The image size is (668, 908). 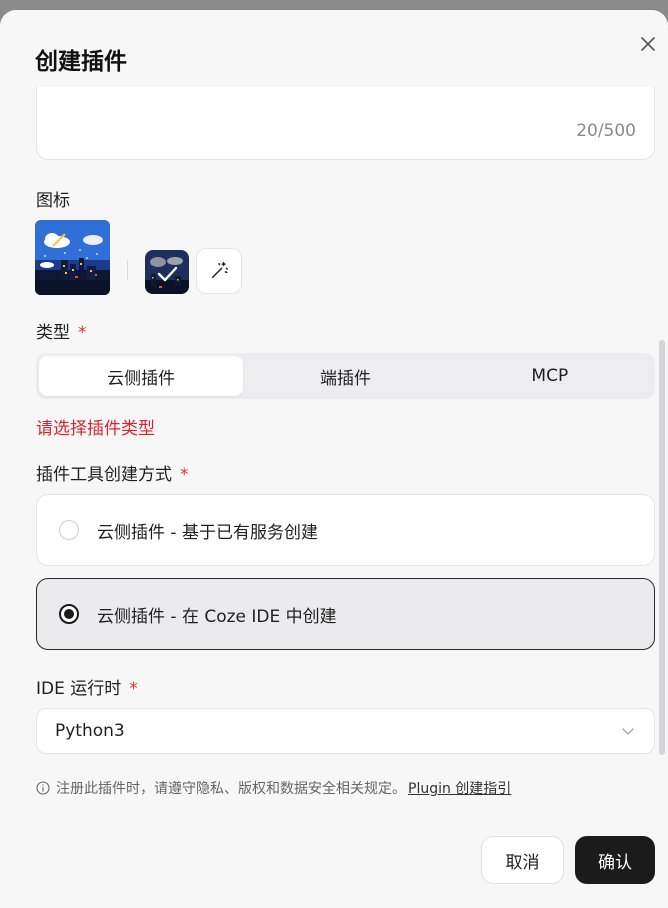 I want to click on tab-mcp: MCP, so click(x=550, y=376).